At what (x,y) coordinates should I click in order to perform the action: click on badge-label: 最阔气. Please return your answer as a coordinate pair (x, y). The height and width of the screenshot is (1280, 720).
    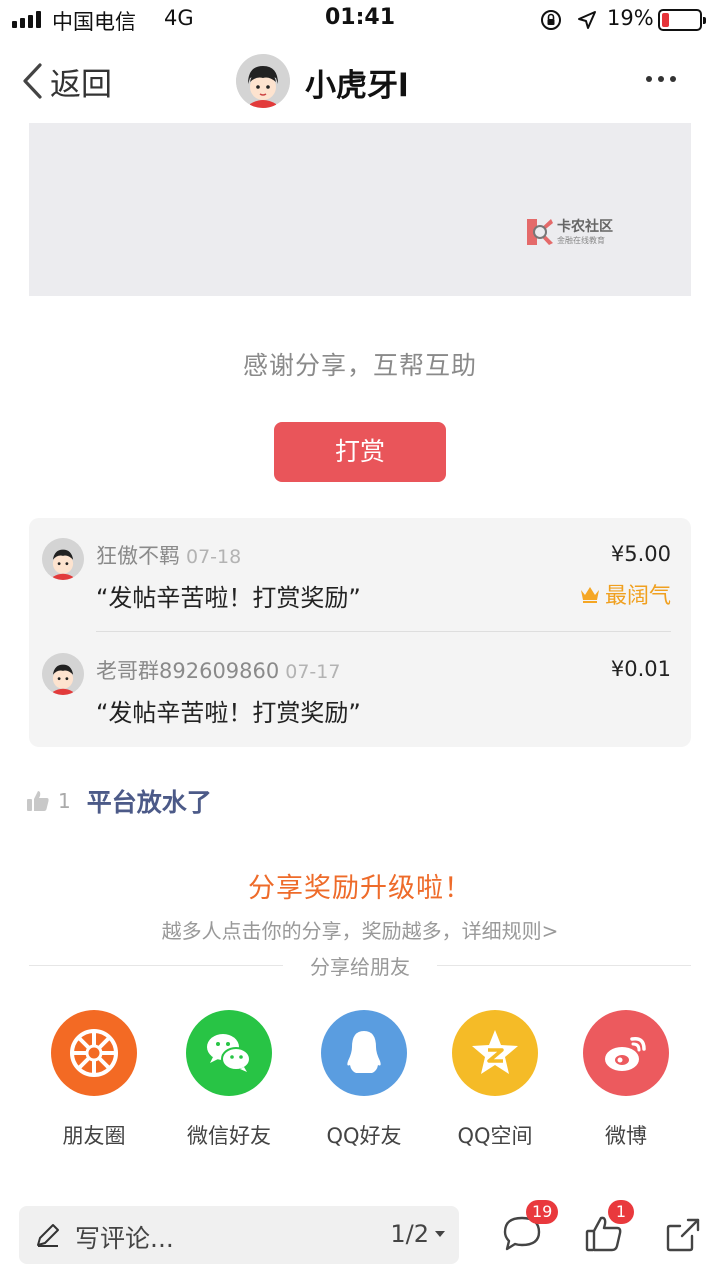
    Looking at the image, I should click on (637, 596).